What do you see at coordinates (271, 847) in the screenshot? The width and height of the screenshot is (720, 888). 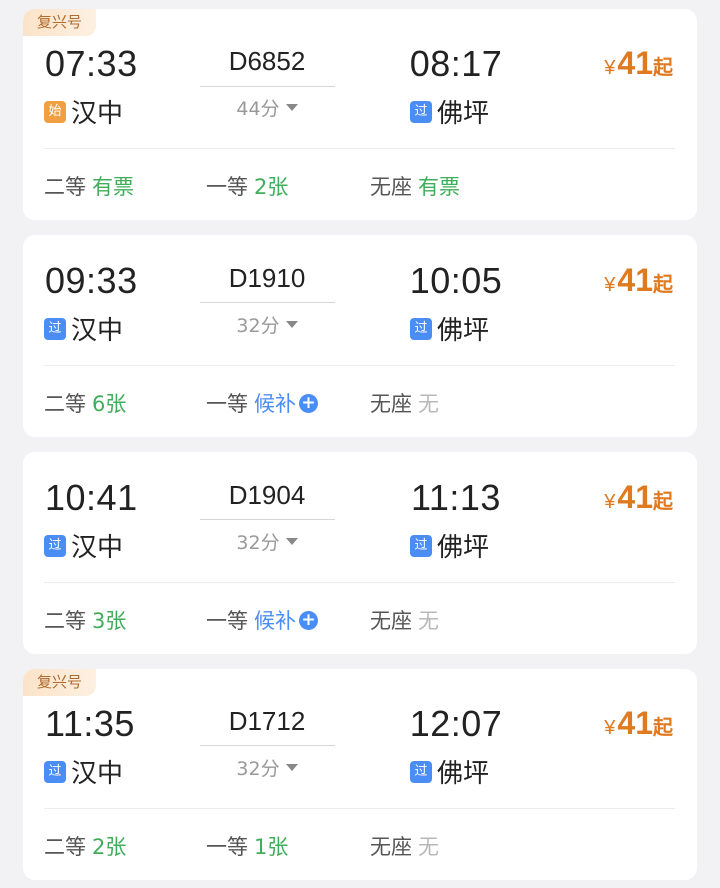 I see `seat-status: 1张` at bounding box center [271, 847].